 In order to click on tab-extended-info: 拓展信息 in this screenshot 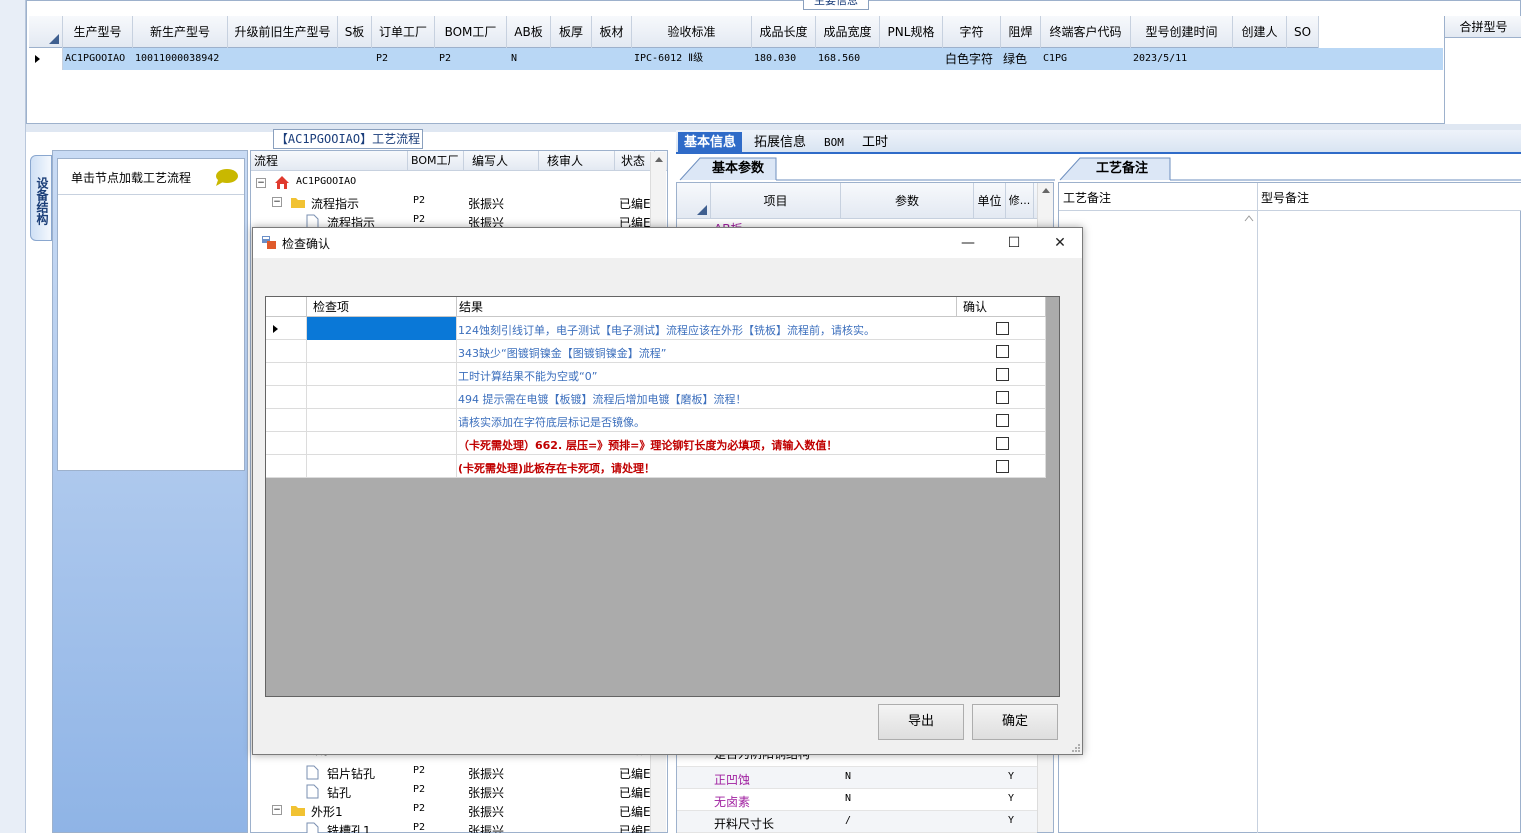, I will do `click(780, 143)`.